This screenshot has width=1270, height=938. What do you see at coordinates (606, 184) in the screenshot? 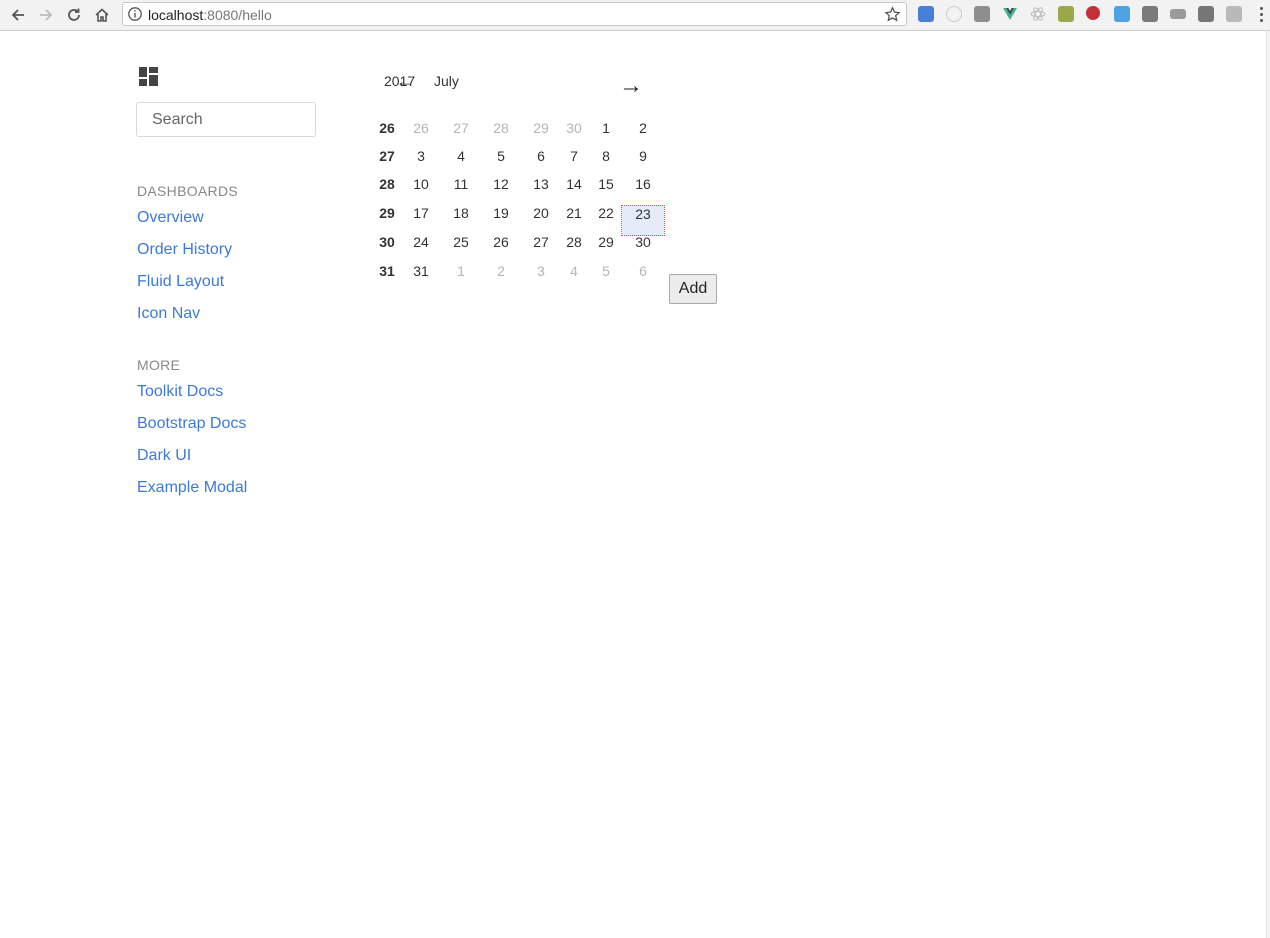
I see `calendar-day: 15` at bounding box center [606, 184].